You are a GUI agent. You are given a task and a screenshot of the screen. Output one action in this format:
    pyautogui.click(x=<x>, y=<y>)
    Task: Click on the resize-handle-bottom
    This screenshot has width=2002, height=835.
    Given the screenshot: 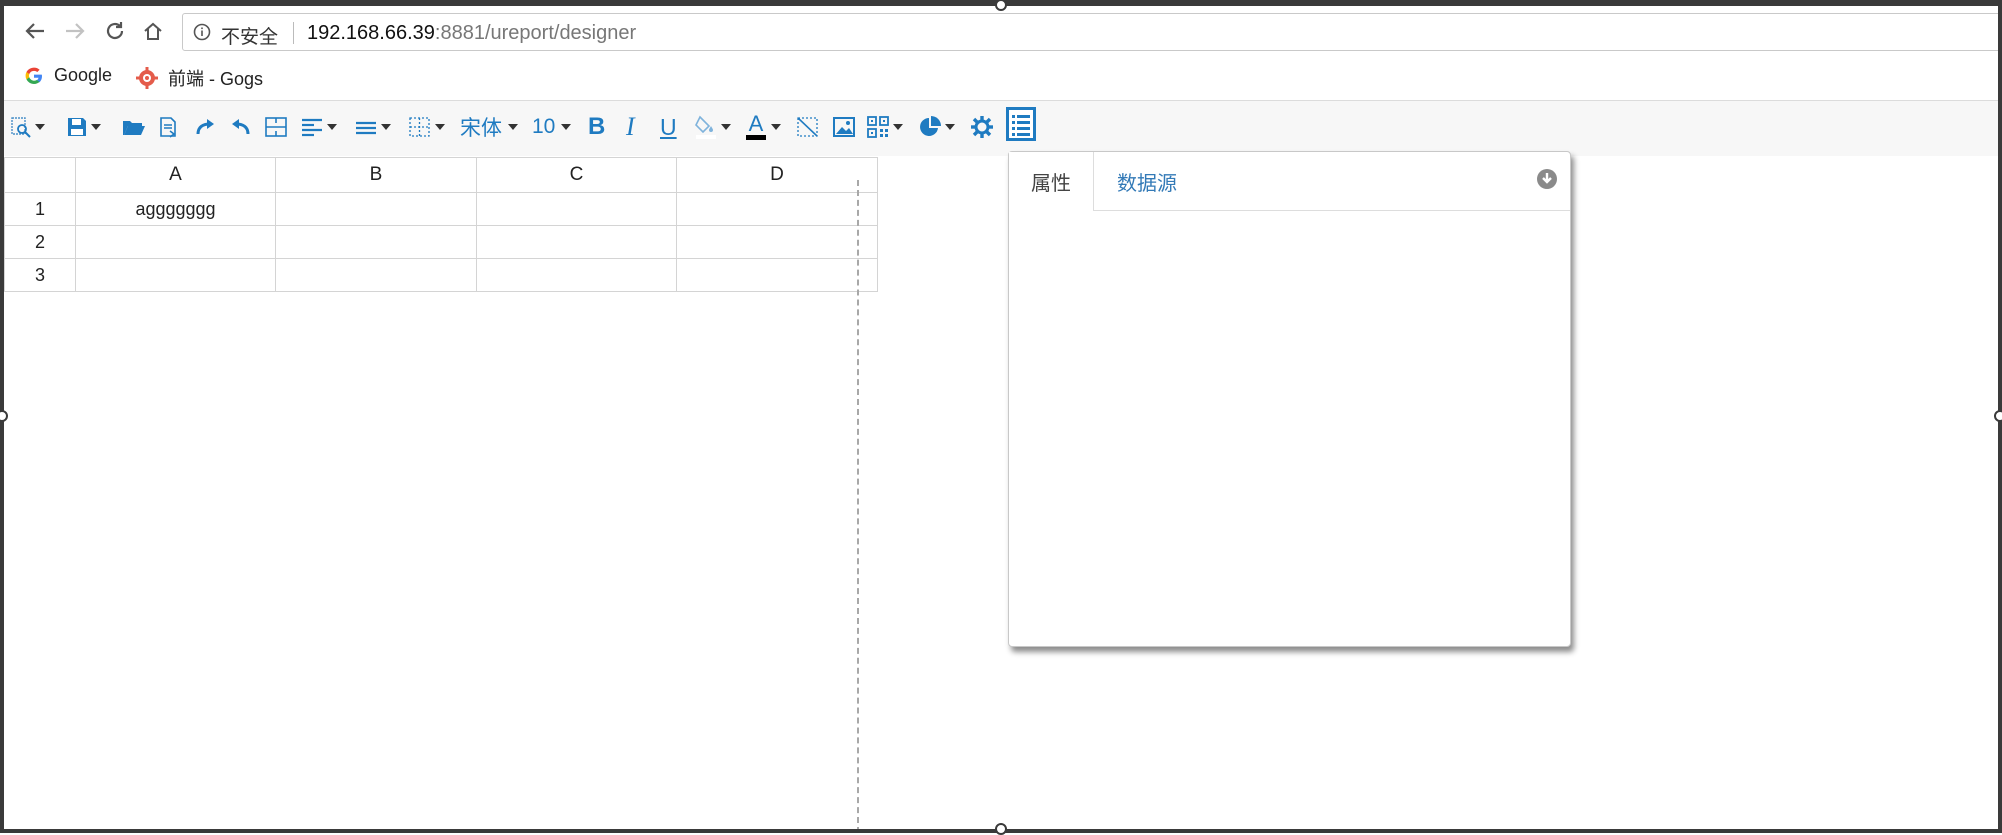 What is the action you would take?
    pyautogui.click(x=1001, y=829)
    